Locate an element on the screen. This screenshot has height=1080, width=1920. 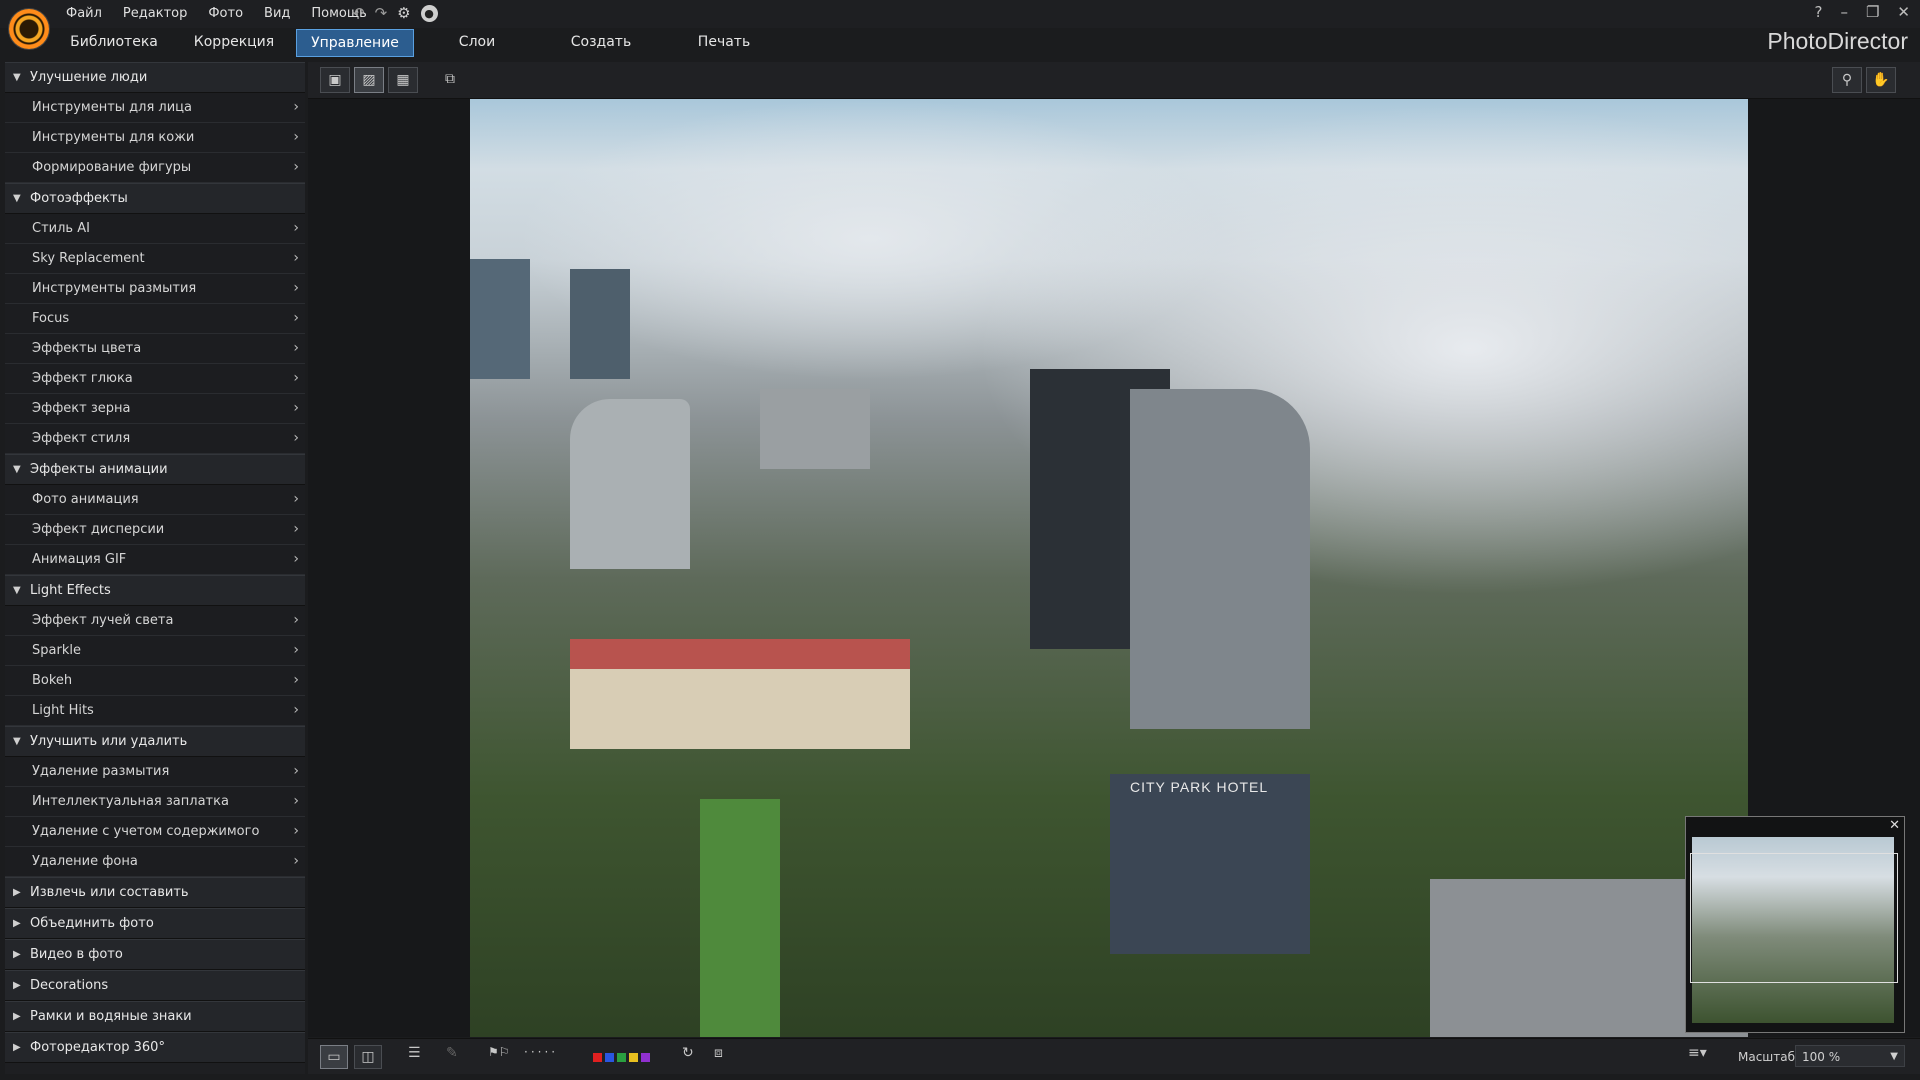
sidebar-item: Инструменты для кожи › is located at coordinates (155, 138).